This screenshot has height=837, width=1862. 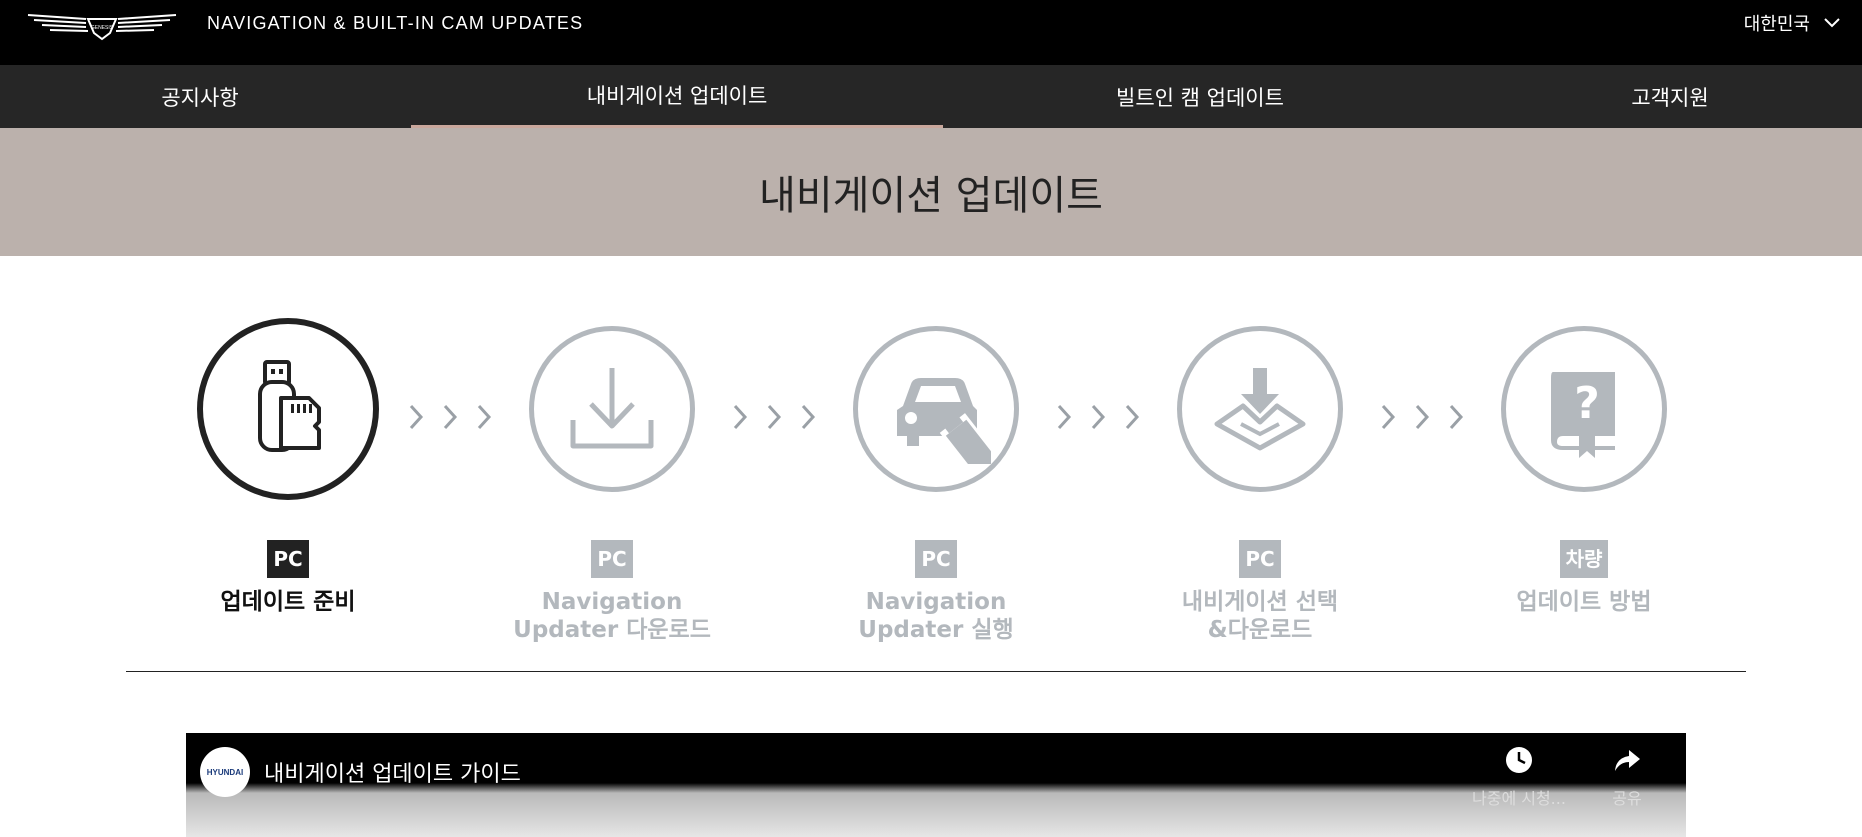 I want to click on step-2: PC Navigation Updater 다운로드, so click(x=612, y=485).